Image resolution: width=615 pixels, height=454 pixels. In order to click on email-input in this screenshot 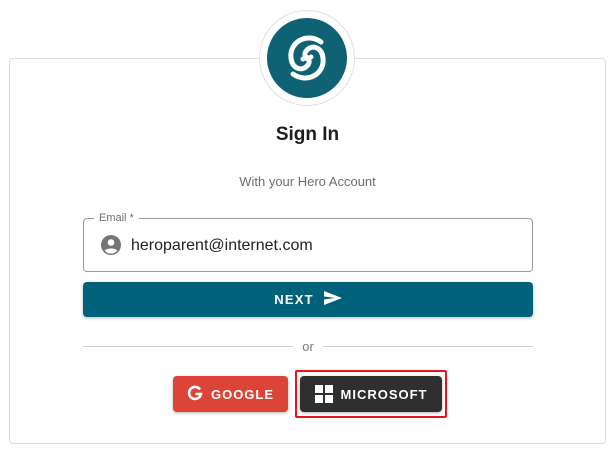, I will do `click(326, 246)`.